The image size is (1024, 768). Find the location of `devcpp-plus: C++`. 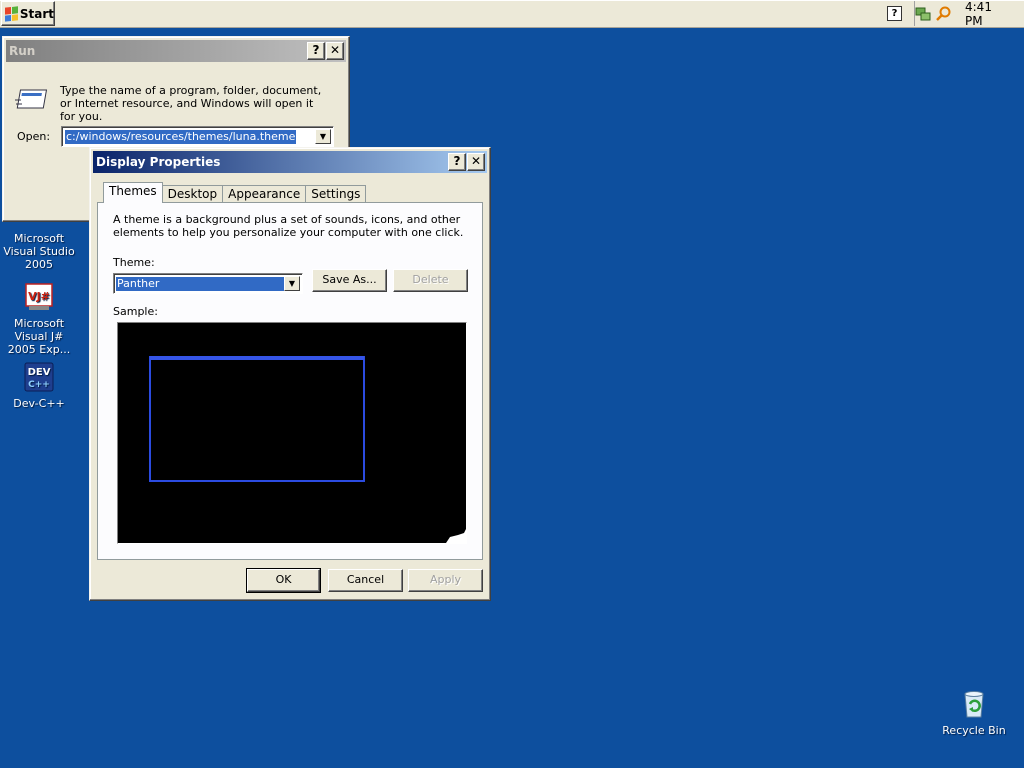

devcpp-plus: C++ is located at coordinates (39, 385).